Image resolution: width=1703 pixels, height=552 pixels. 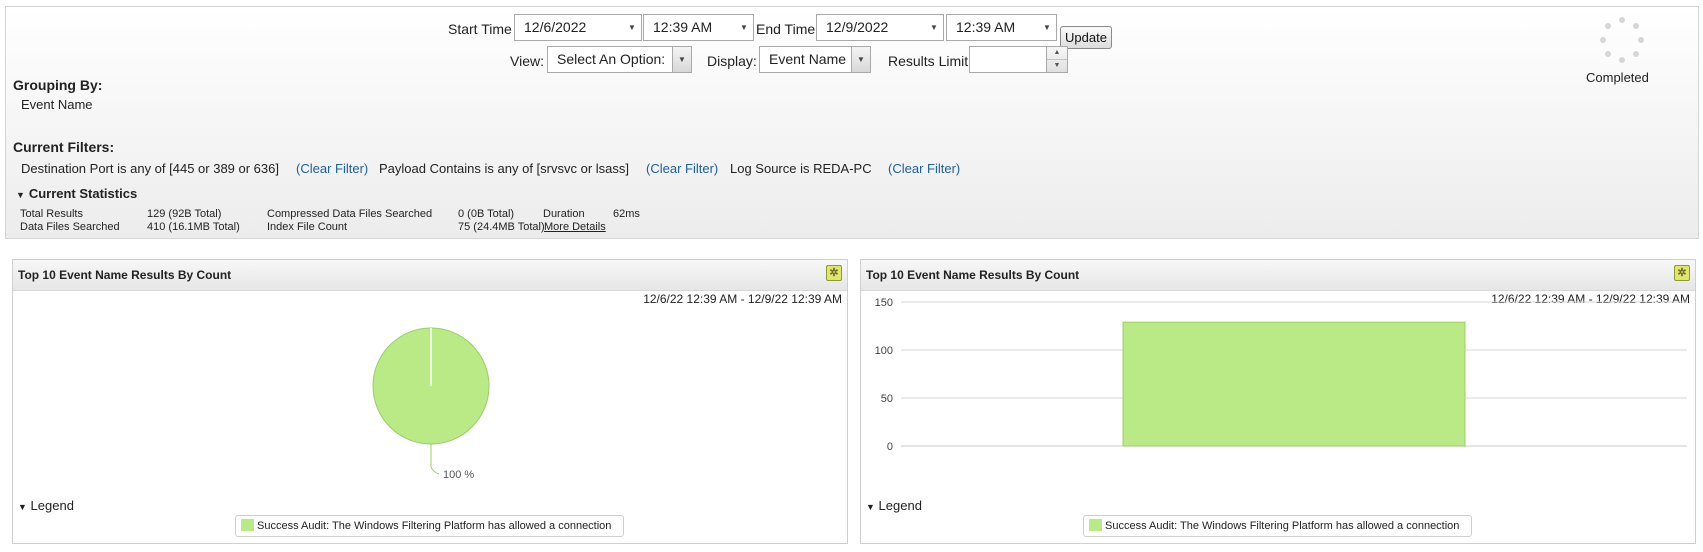 What do you see at coordinates (928, 61) in the screenshot?
I see `results-limit-label: Results Limit` at bounding box center [928, 61].